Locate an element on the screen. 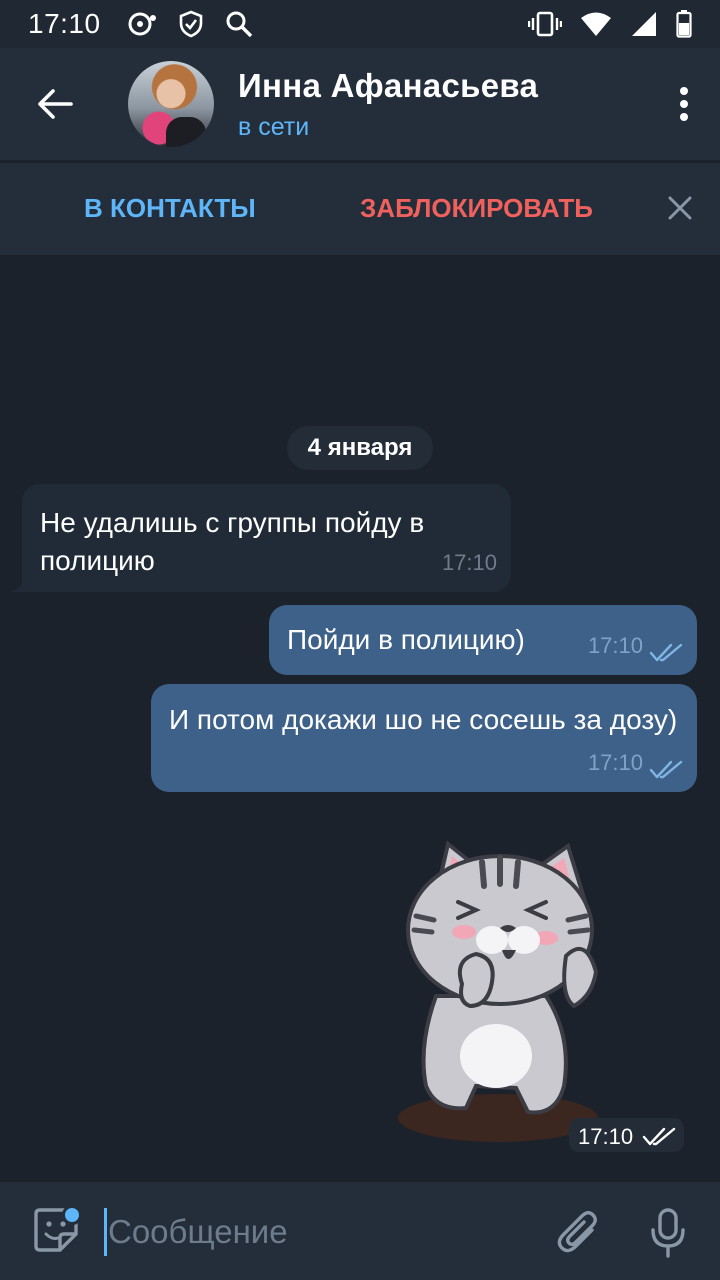 The height and width of the screenshot is (1280, 720). more-menu-button is located at coordinates (684, 104).